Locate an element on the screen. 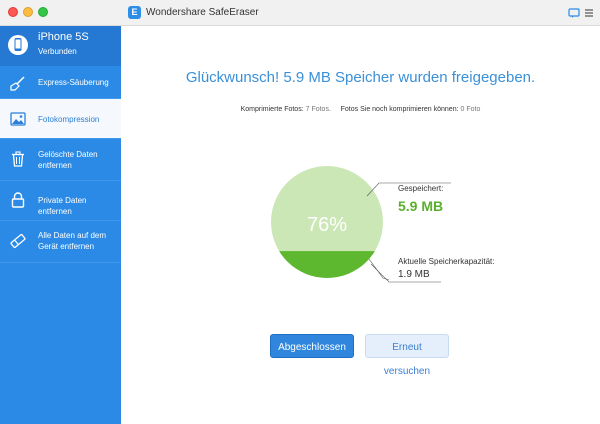 The image size is (600, 424). app-logo-icon: E is located at coordinates (134, 12).